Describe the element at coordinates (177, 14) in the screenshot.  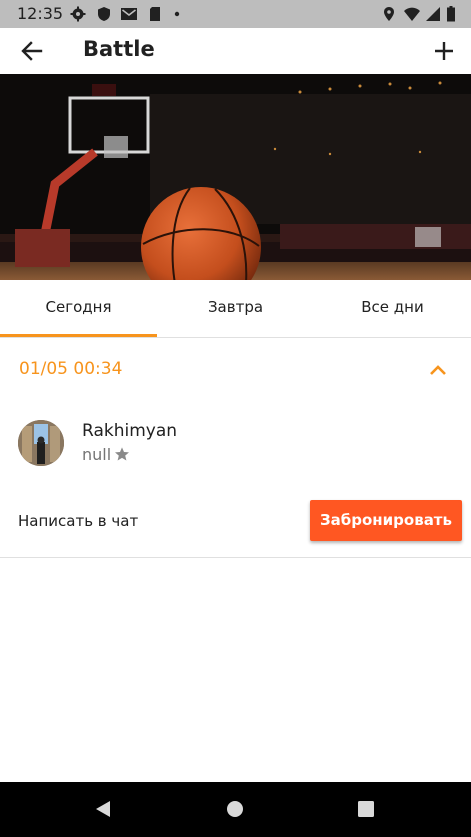
I see `dot-icon` at that location.